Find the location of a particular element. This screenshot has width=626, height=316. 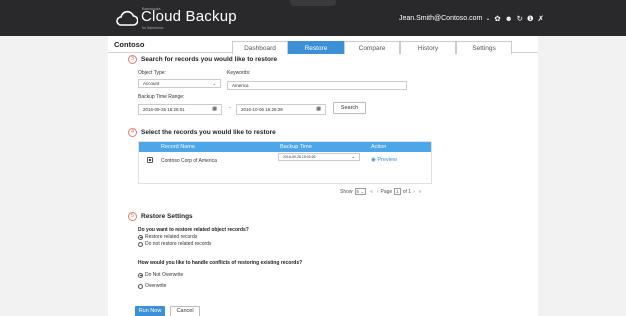

time-from-input: 2016-09-25 16:28:01 ▦ is located at coordinates (180, 109).